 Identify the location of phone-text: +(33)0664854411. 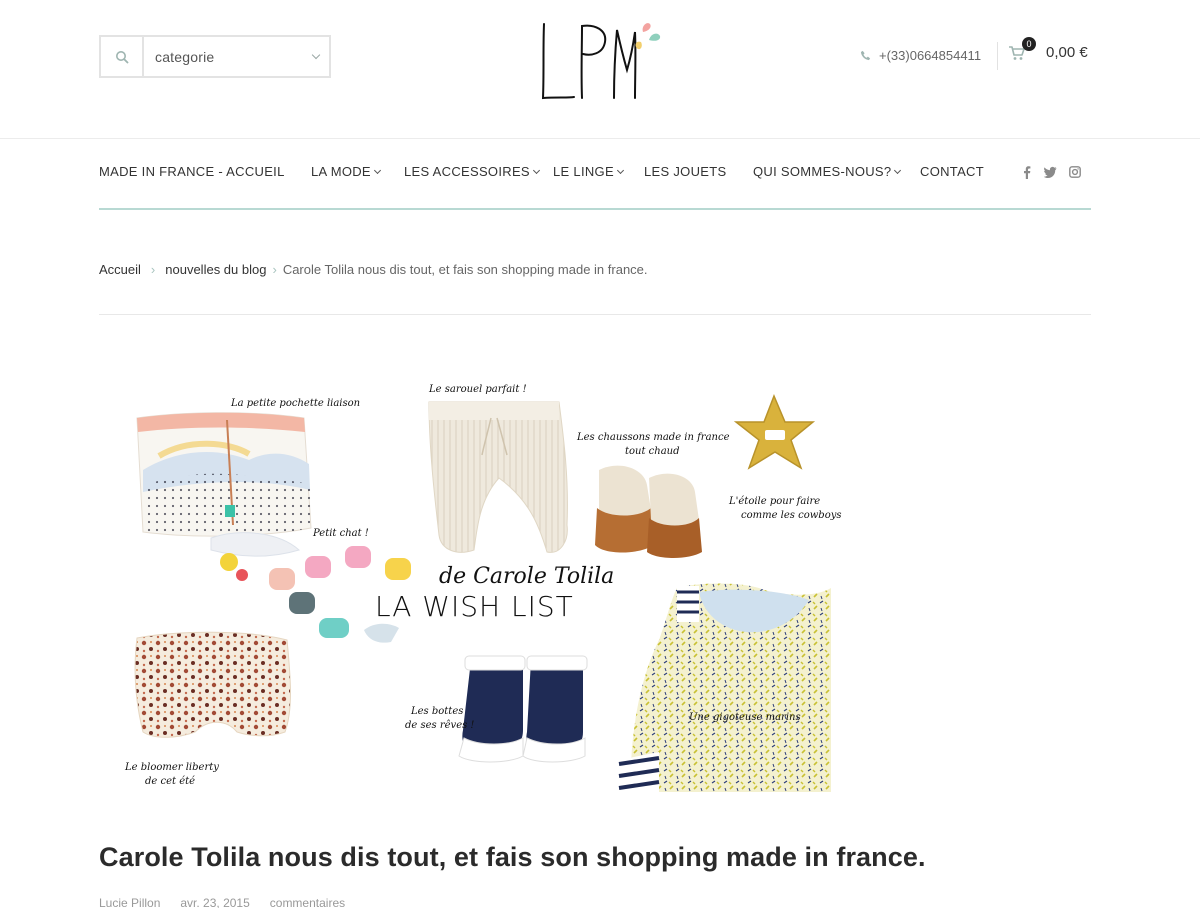
(930, 55).